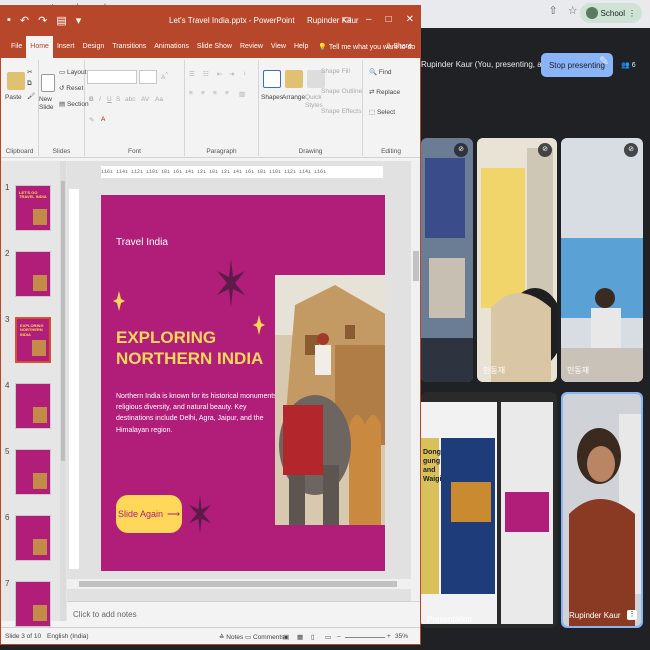 The height and width of the screenshot is (650, 650). What do you see at coordinates (347, 19) in the screenshot?
I see `ribbon-display-icon: ▭` at bounding box center [347, 19].